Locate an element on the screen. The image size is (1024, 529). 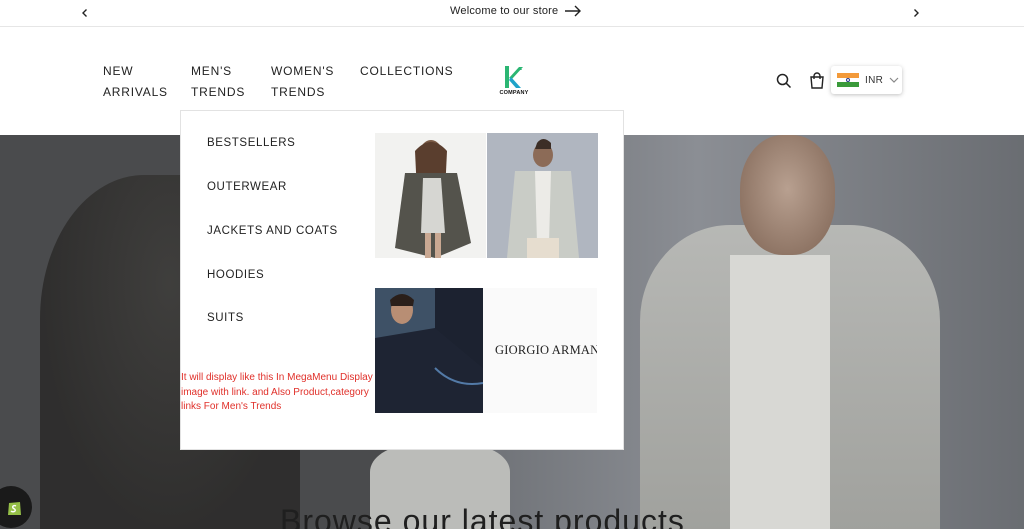
chevron-left-icon is located at coordinates (84, 13).